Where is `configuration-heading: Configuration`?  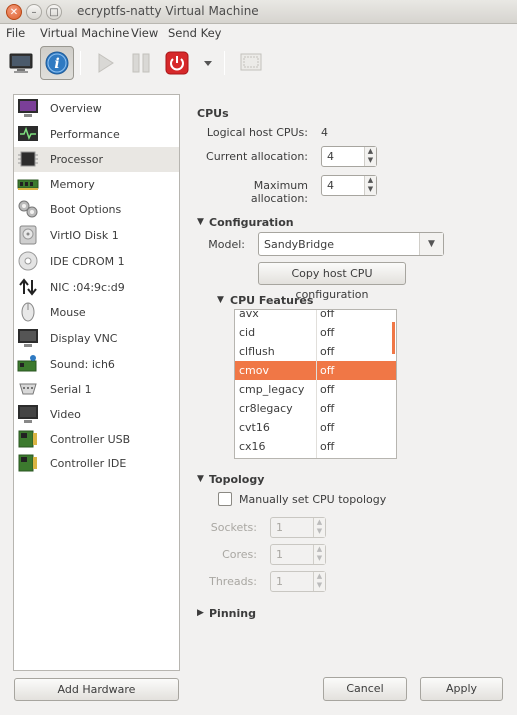
configuration-heading: Configuration is located at coordinates (251, 222).